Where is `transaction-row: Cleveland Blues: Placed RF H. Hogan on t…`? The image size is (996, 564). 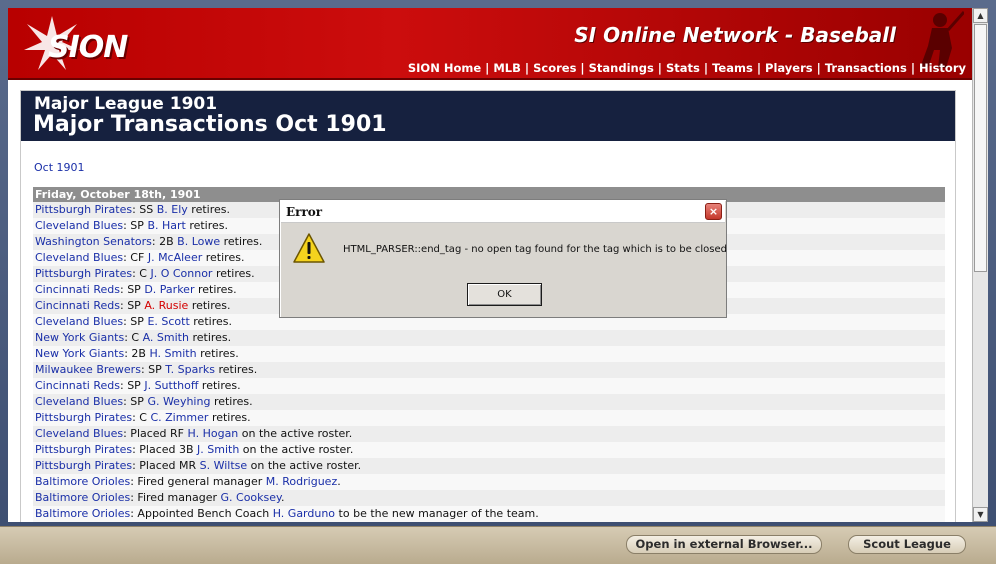
transaction-row: Cleveland Blues: Placed RF H. Hogan on t… is located at coordinates (489, 434).